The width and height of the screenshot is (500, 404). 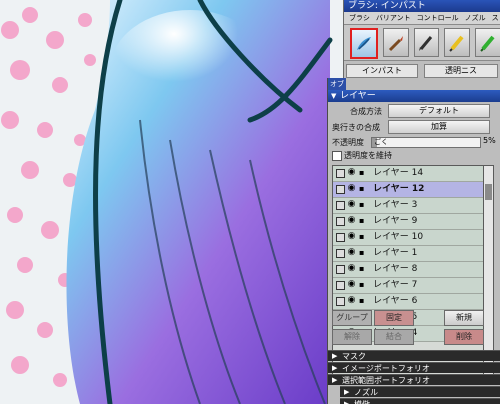 What do you see at coordinates (488, 192) in the screenshot?
I see `scrollbar-thumb` at bounding box center [488, 192].